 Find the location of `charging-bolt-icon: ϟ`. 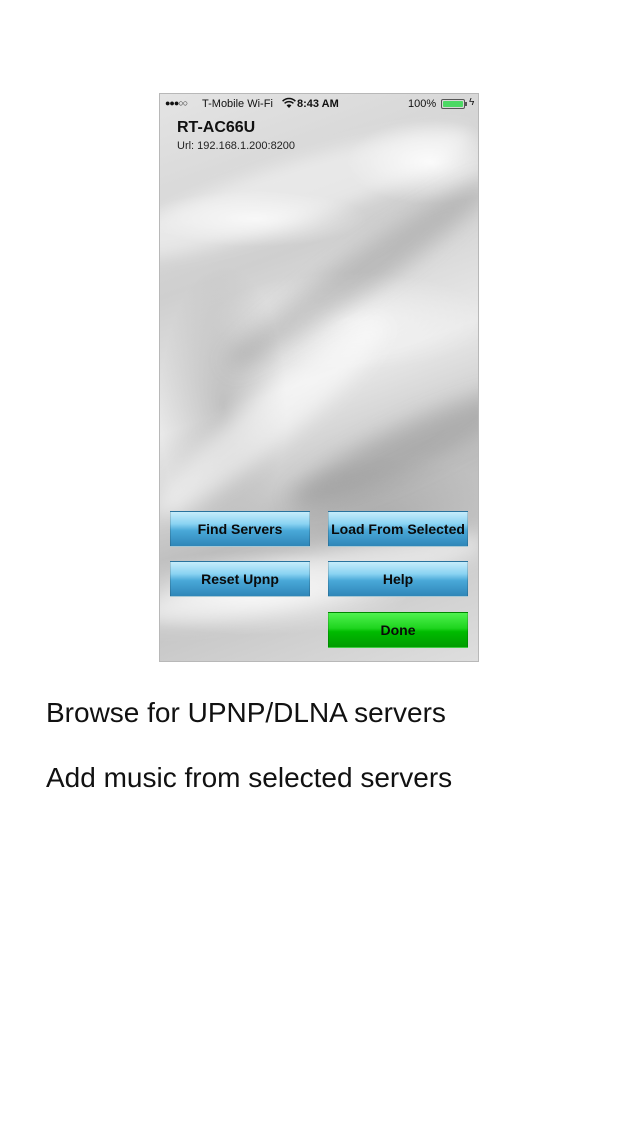

charging-bolt-icon: ϟ is located at coordinates (472, 102).